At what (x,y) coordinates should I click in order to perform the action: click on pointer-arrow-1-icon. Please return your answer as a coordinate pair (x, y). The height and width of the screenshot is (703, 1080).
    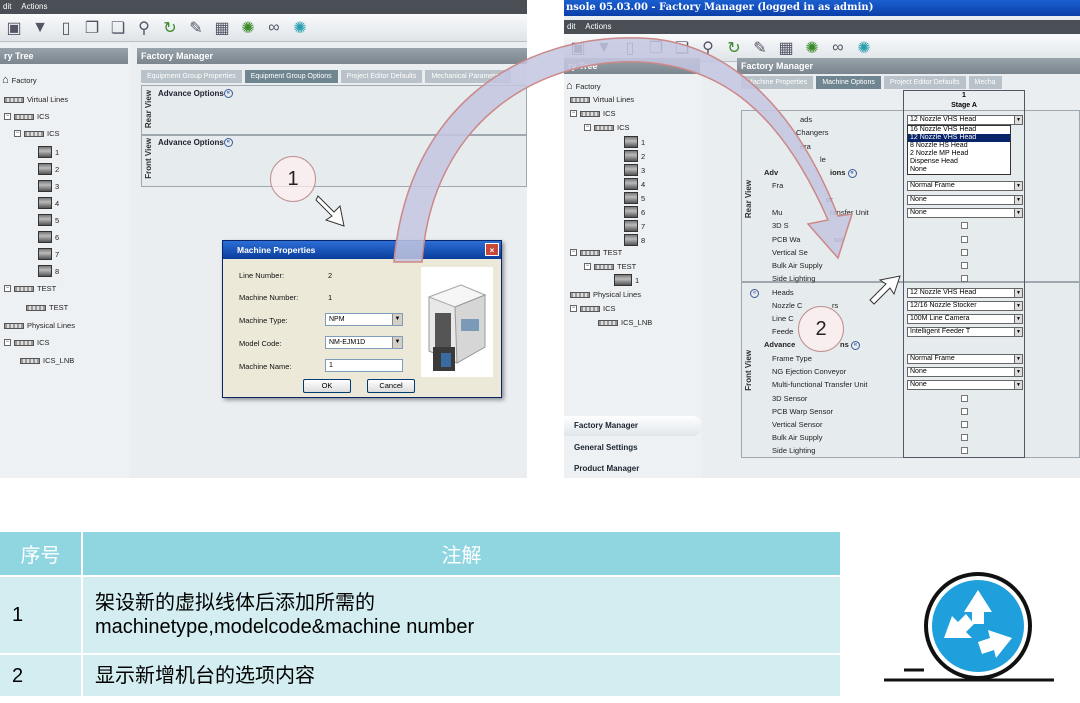
    Looking at the image, I should click on (330, 211).